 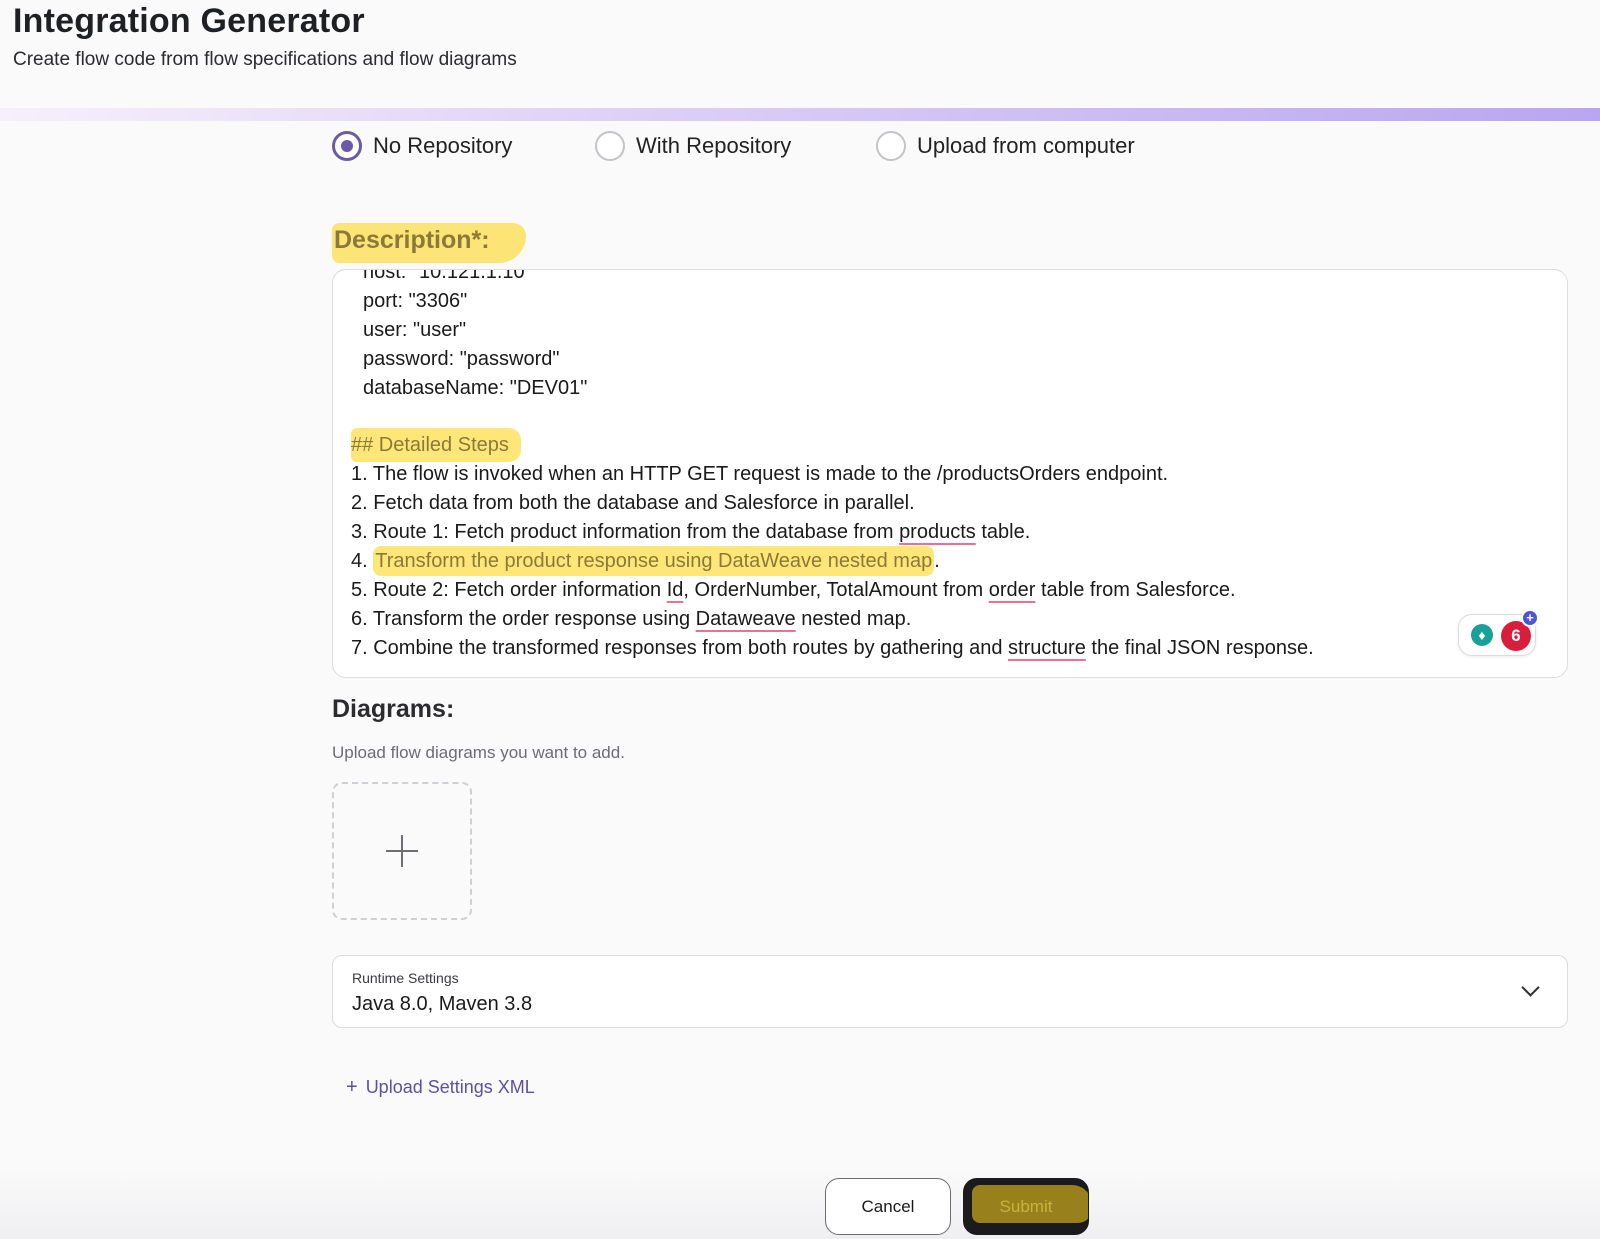 I want to click on runtime-settings-select: Runtime Settings Java 8.0, Maven 3.8, so click(x=950, y=991).